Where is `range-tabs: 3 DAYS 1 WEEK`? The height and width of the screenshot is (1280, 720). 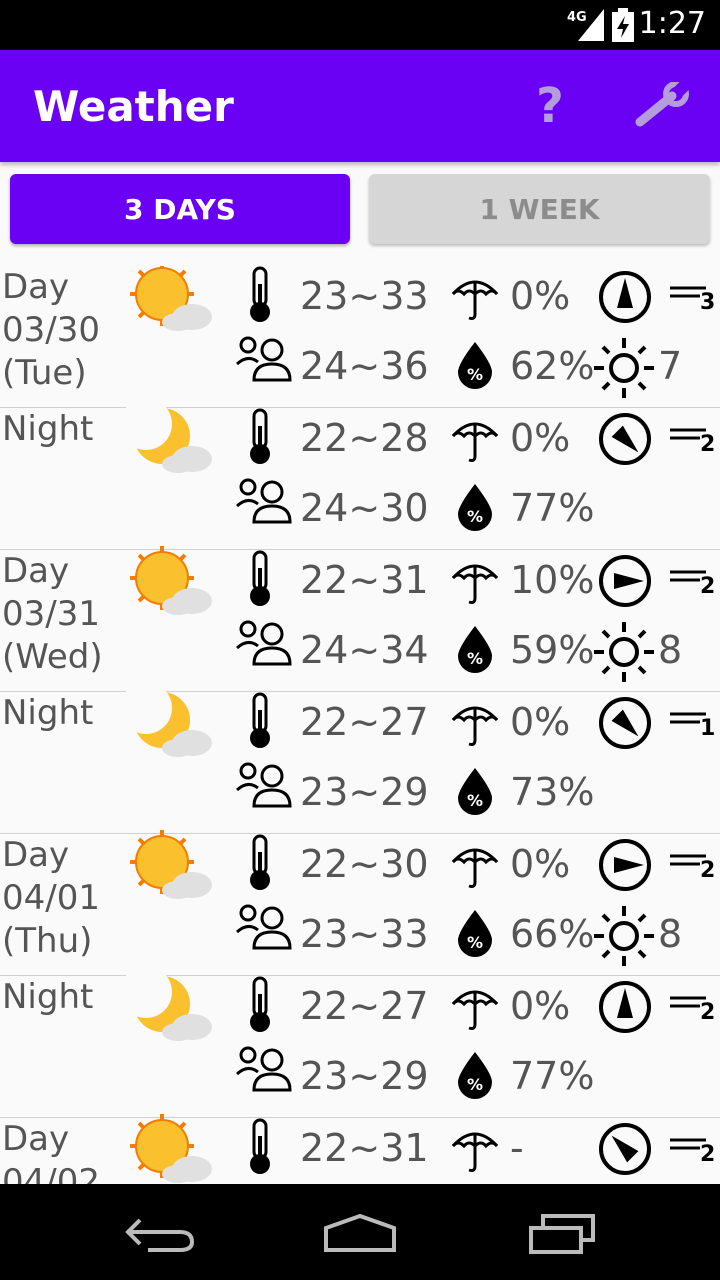
range-tabs: 3 DAYS 1 WEEK is located at coordinates (360, 211).